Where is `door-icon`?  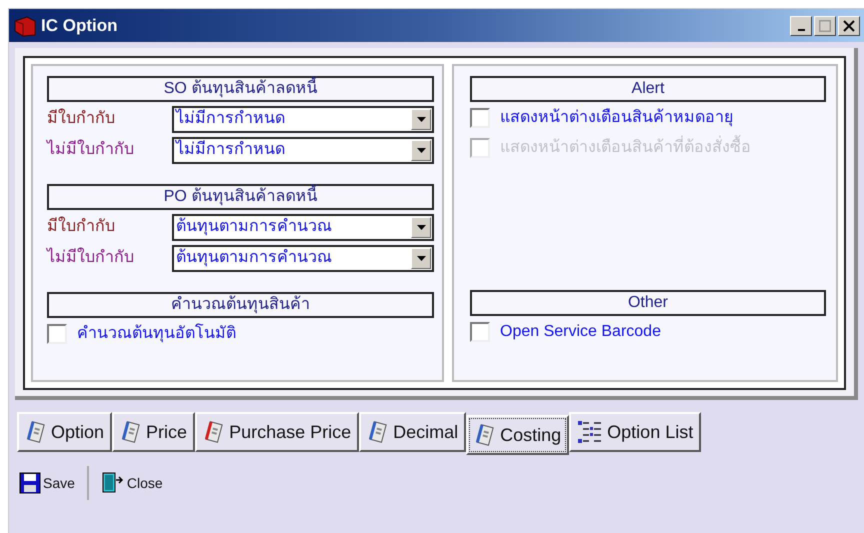
door-icon is located at coordinates (112, 483).